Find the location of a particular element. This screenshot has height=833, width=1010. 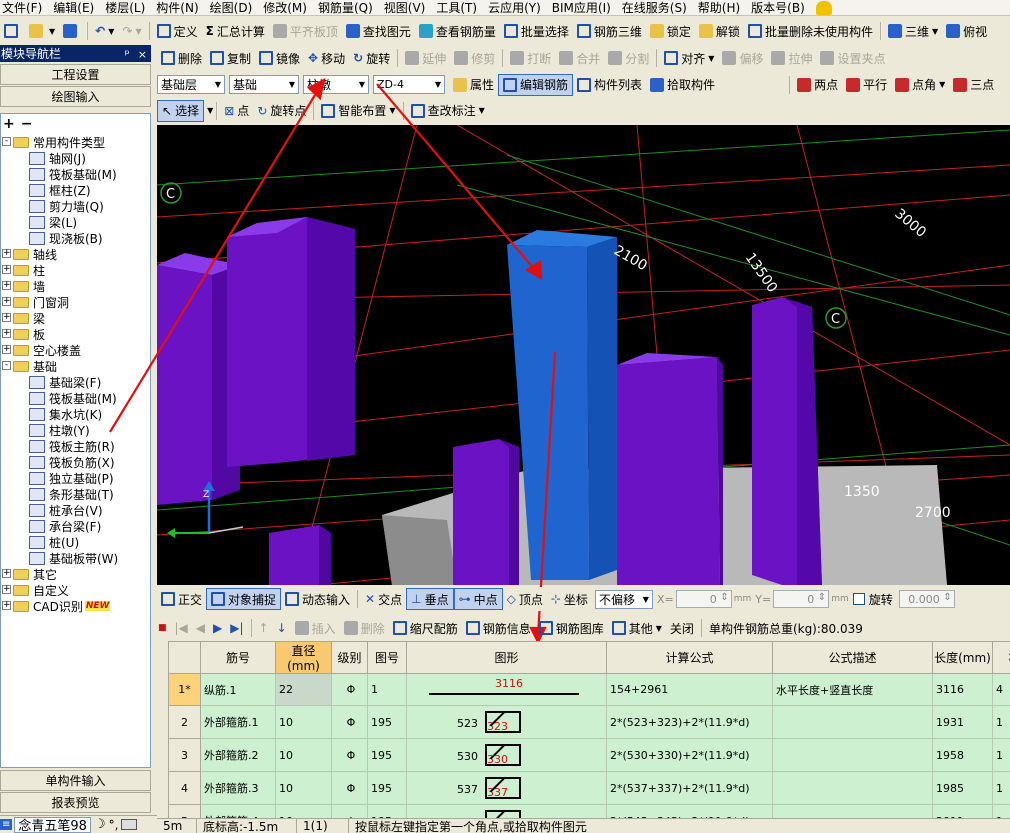

coordinate-snap-button: ⊹ 坐标 is located at coordinates (569, 599).